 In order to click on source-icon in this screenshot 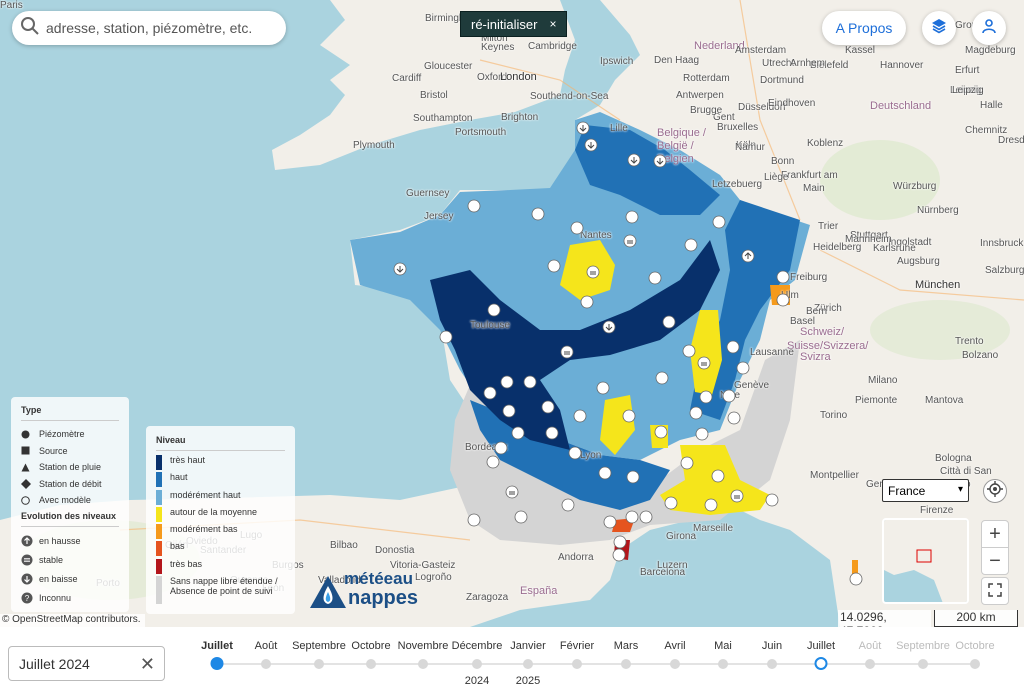, I will do `click(30, 450)`.